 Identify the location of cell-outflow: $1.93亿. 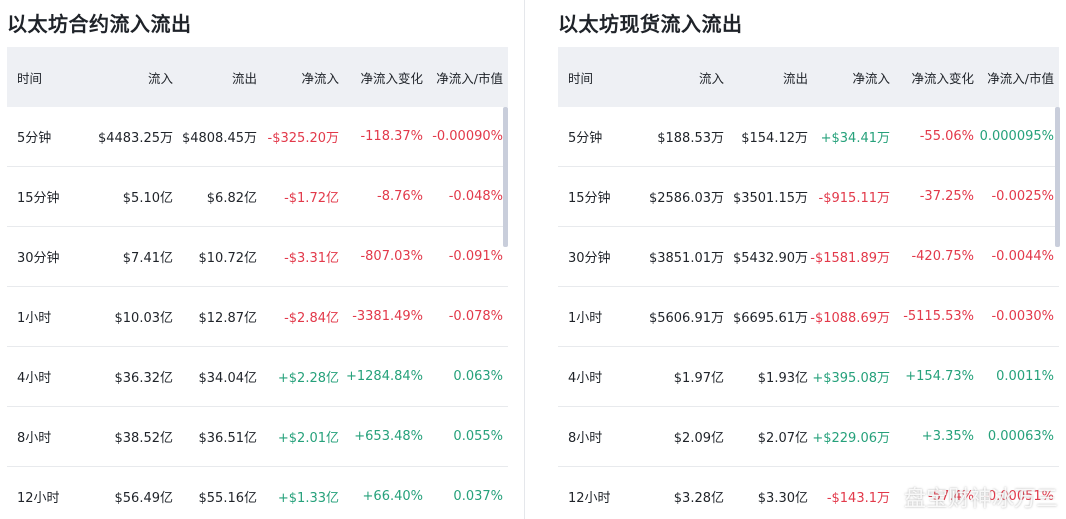
(782, 378).